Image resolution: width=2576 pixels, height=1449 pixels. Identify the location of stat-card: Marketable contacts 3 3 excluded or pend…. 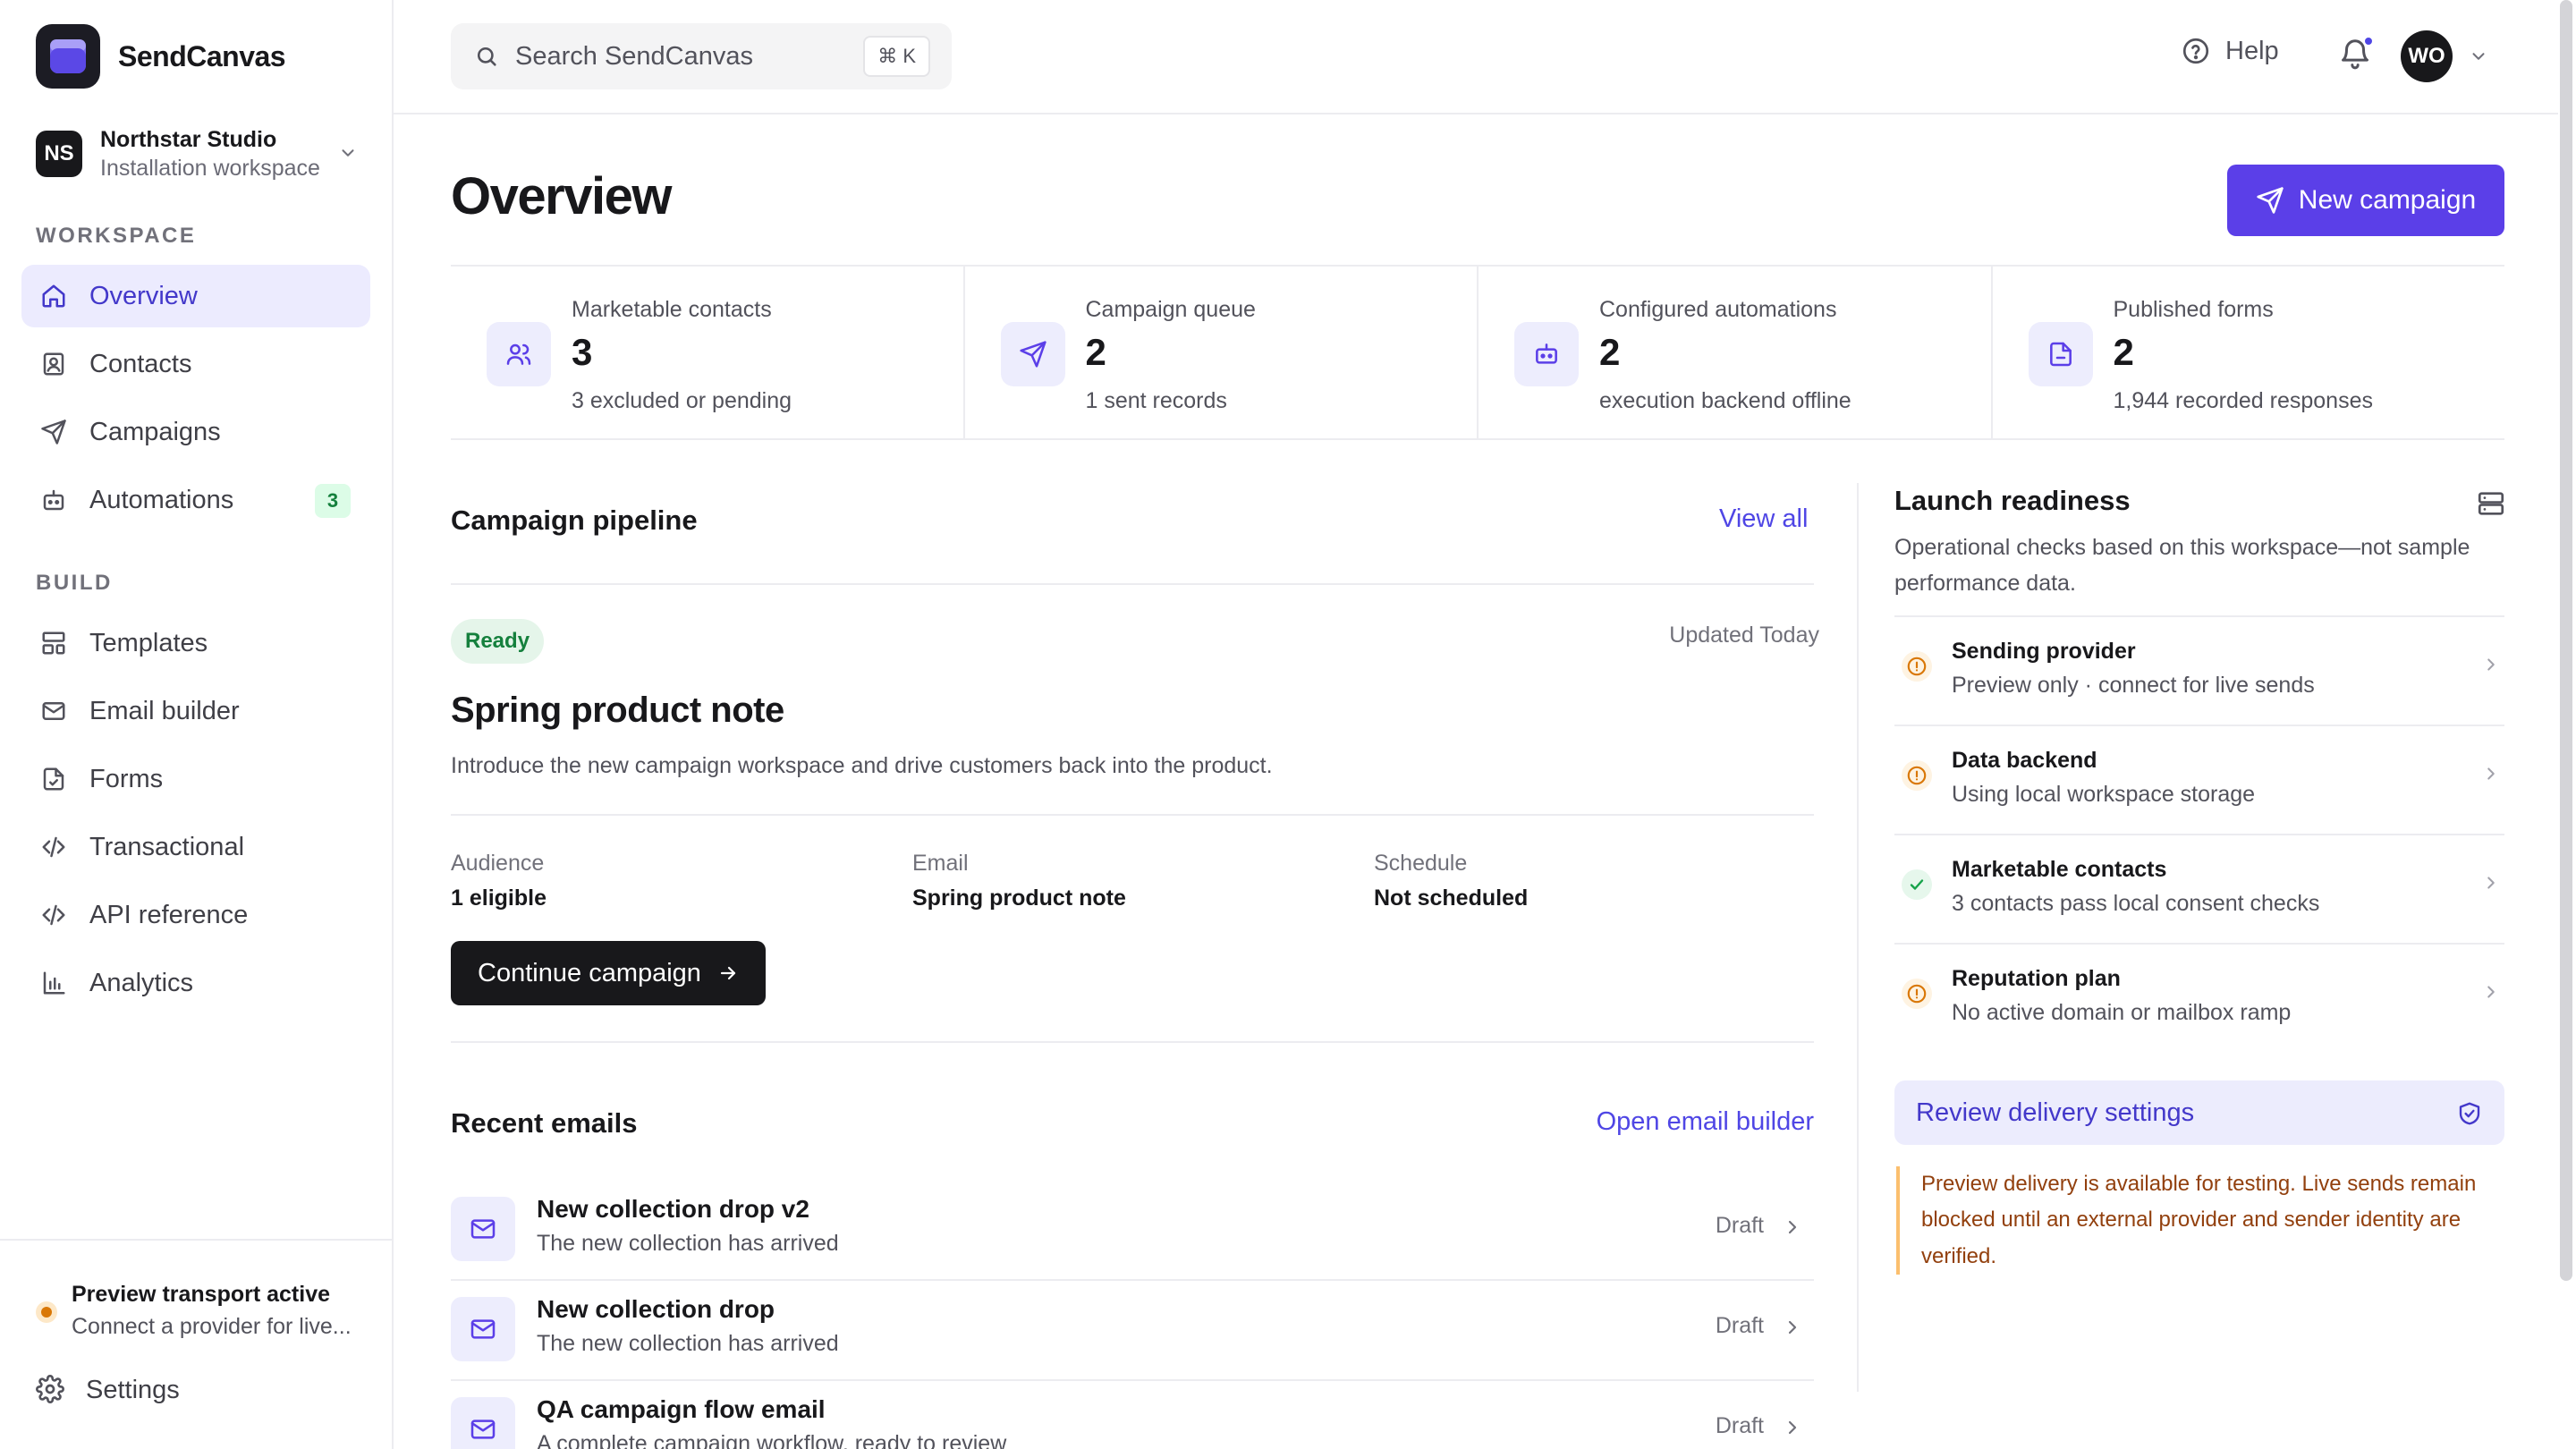
(708, 352).